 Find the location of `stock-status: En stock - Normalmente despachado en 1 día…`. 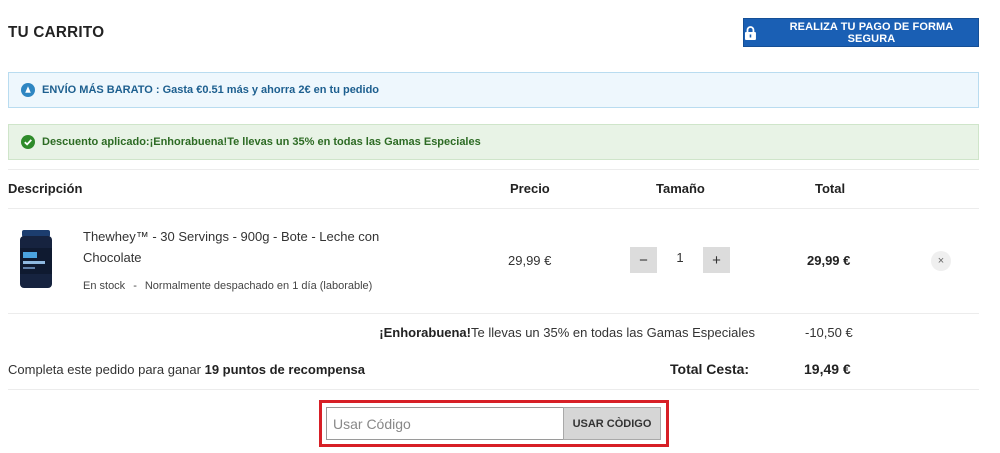

stock-status: En stock - Normalmente despachado en 1 día… is located at coordinates (227, 286).